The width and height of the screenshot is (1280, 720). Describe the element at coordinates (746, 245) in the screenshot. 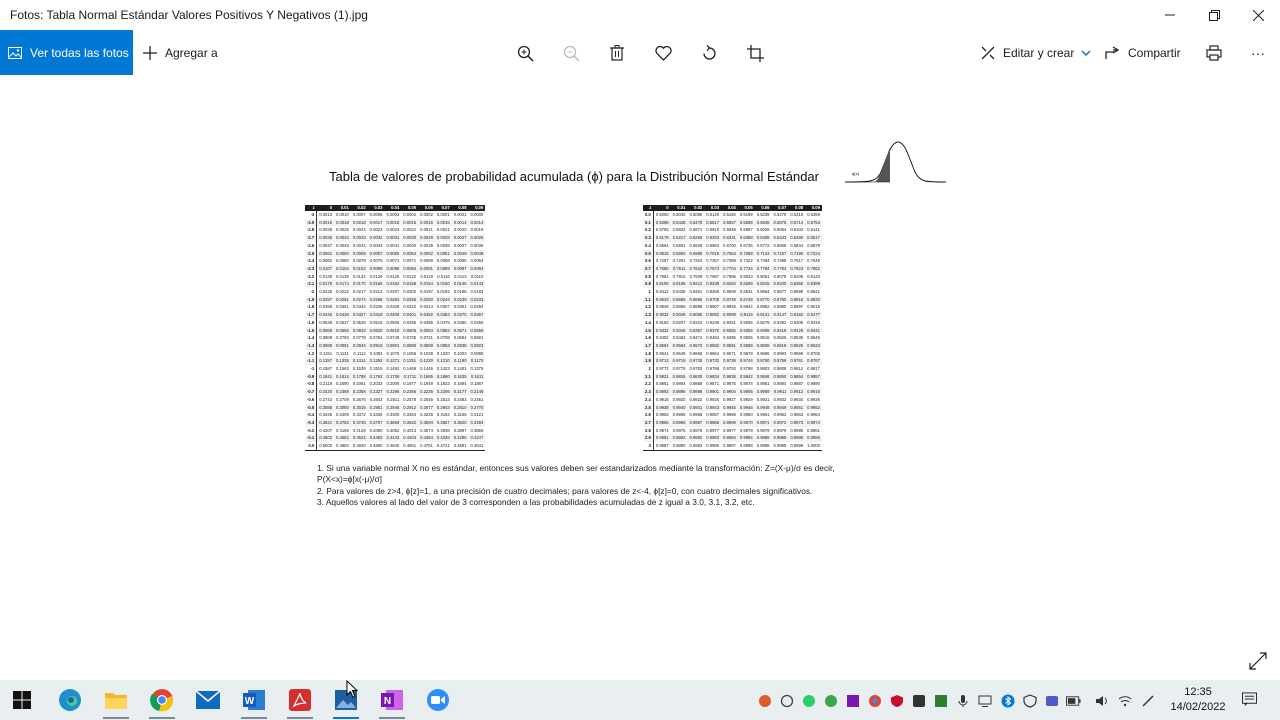

I see `probability-cell: 0.6736` at that location.